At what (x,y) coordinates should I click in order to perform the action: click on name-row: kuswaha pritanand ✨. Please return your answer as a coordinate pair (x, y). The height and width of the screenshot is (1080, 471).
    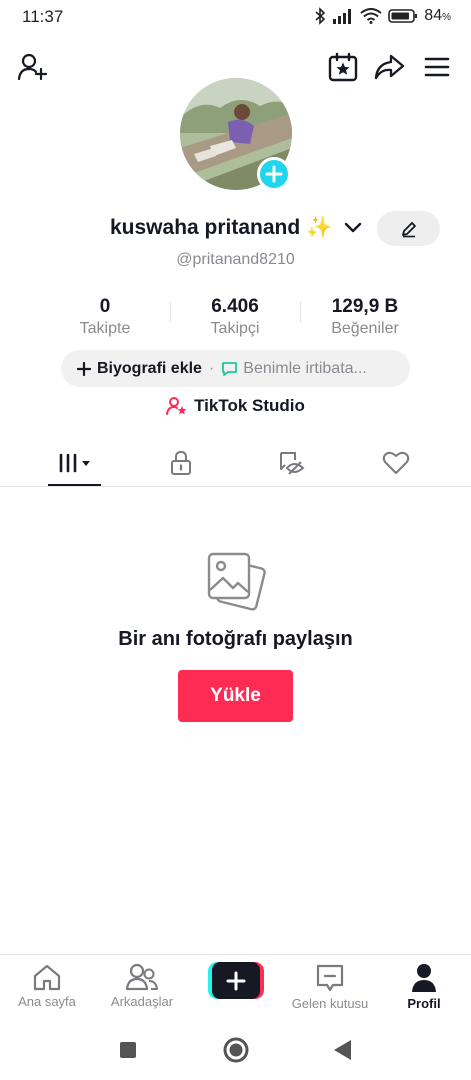
    Looking at the image, I should click on (235, 228).